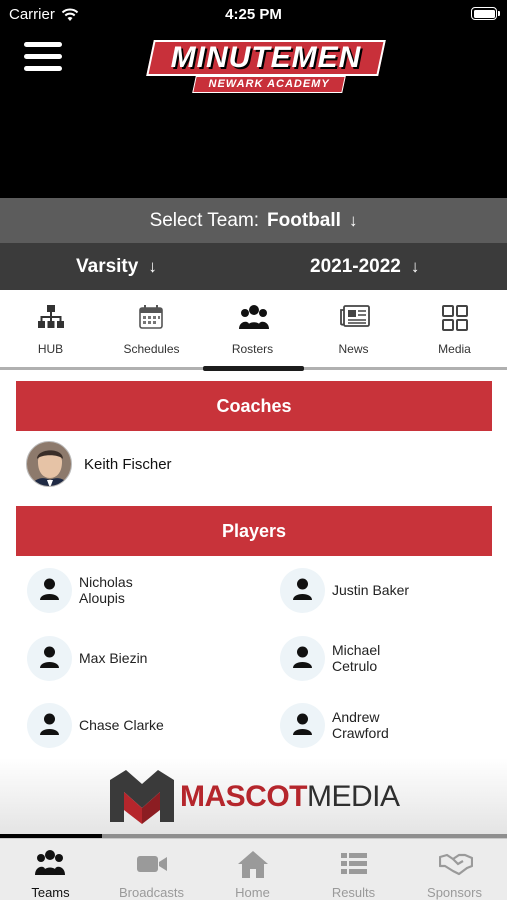 This screenshot has height=900, width=507. What do you see at coordinates (106, 590) in the screenshot?
I see `player-name: Nicholas Aloupis` at bounding box center [106, 590].